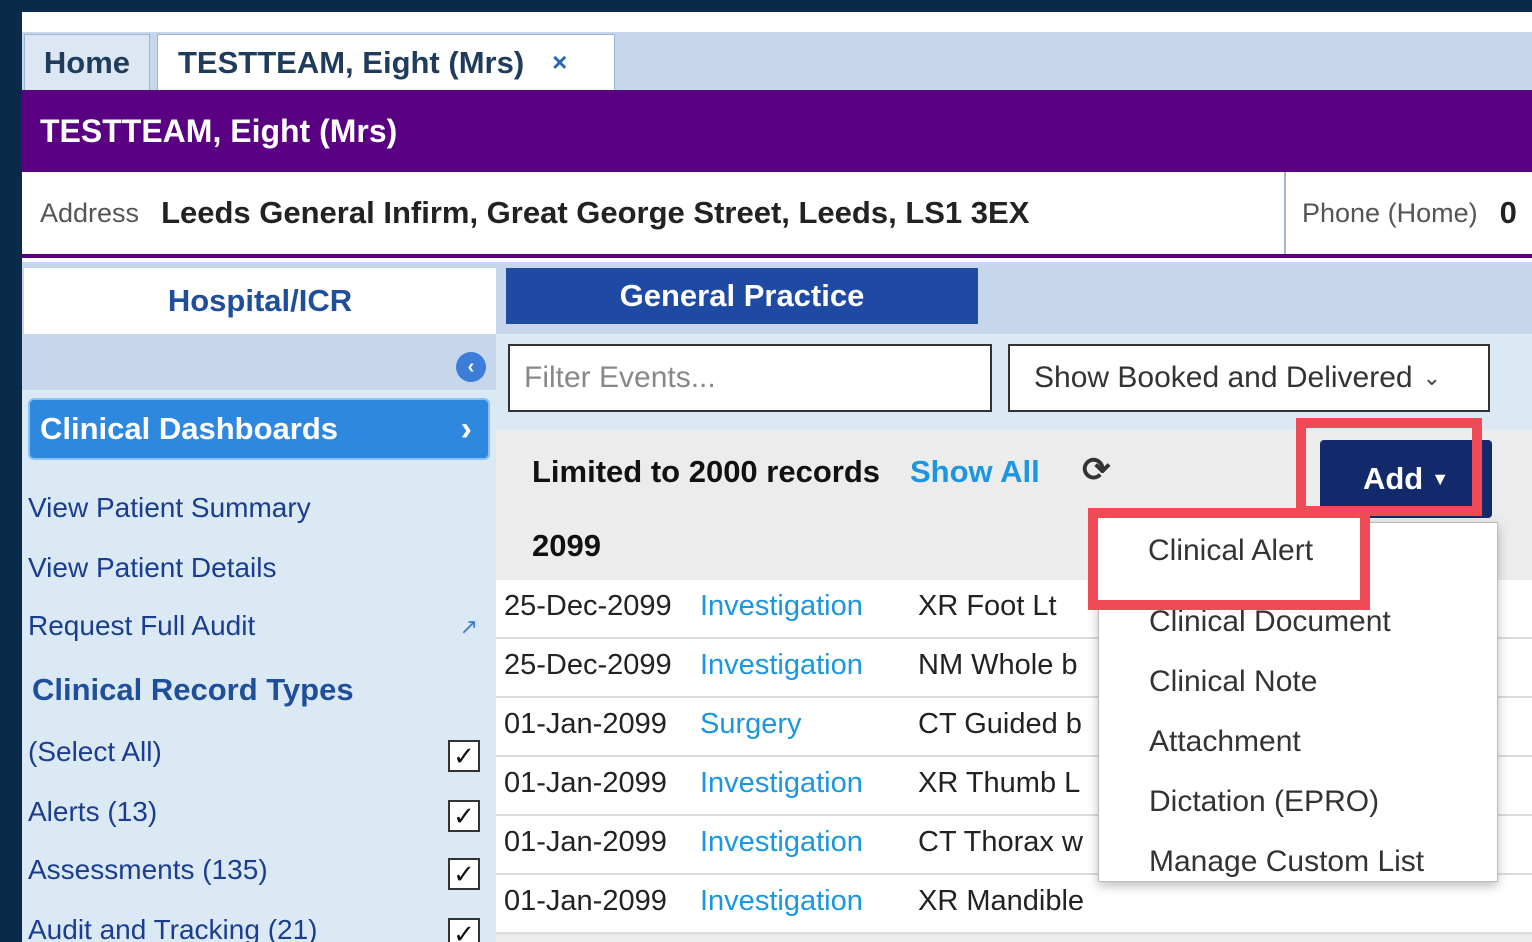  I want to click on tab-general-practice-label: General Practice, so click(742, 295).